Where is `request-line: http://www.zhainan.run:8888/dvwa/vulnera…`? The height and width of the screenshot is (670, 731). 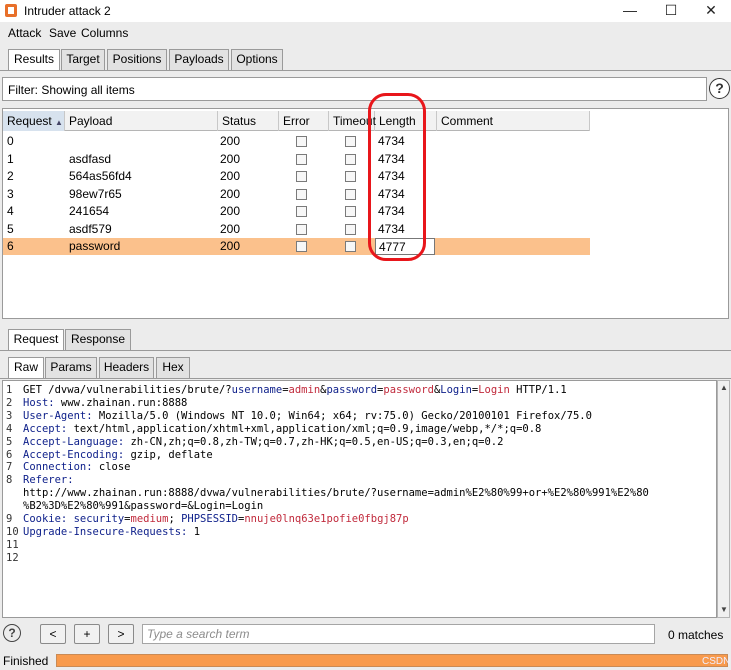 request-line: http://www.zhainan.run:8888/dvwa/vulnera… is located at coordinates (326, 493).